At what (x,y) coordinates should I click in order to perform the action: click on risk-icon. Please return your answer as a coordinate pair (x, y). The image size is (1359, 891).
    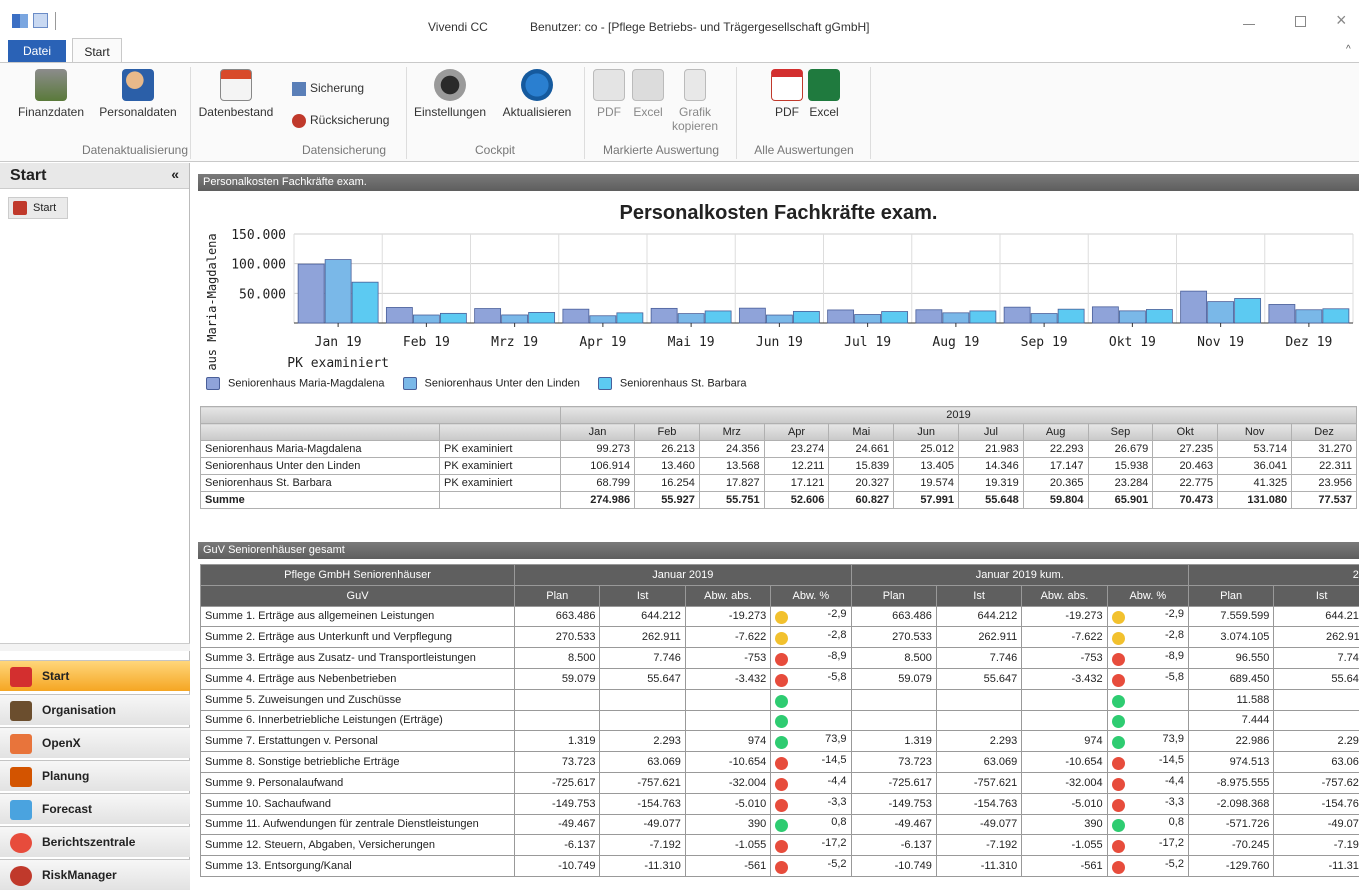
    Looking at the image, I should click on (21, 876).